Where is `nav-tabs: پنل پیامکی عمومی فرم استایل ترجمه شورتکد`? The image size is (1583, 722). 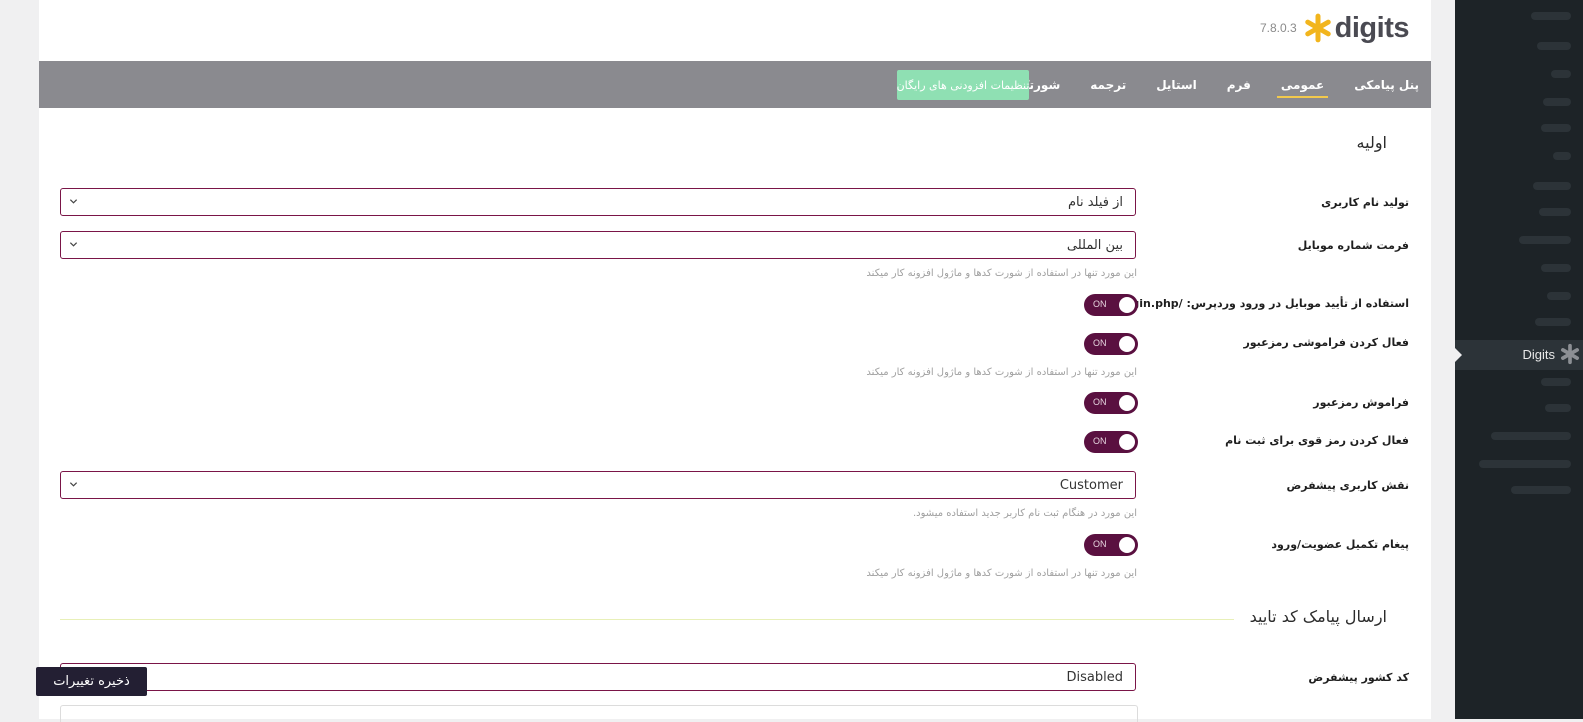 nav-tabs: پنل پیامکی عمومی فرم استایل ترجمه شورتکد is located at coordinates (1202, 84).